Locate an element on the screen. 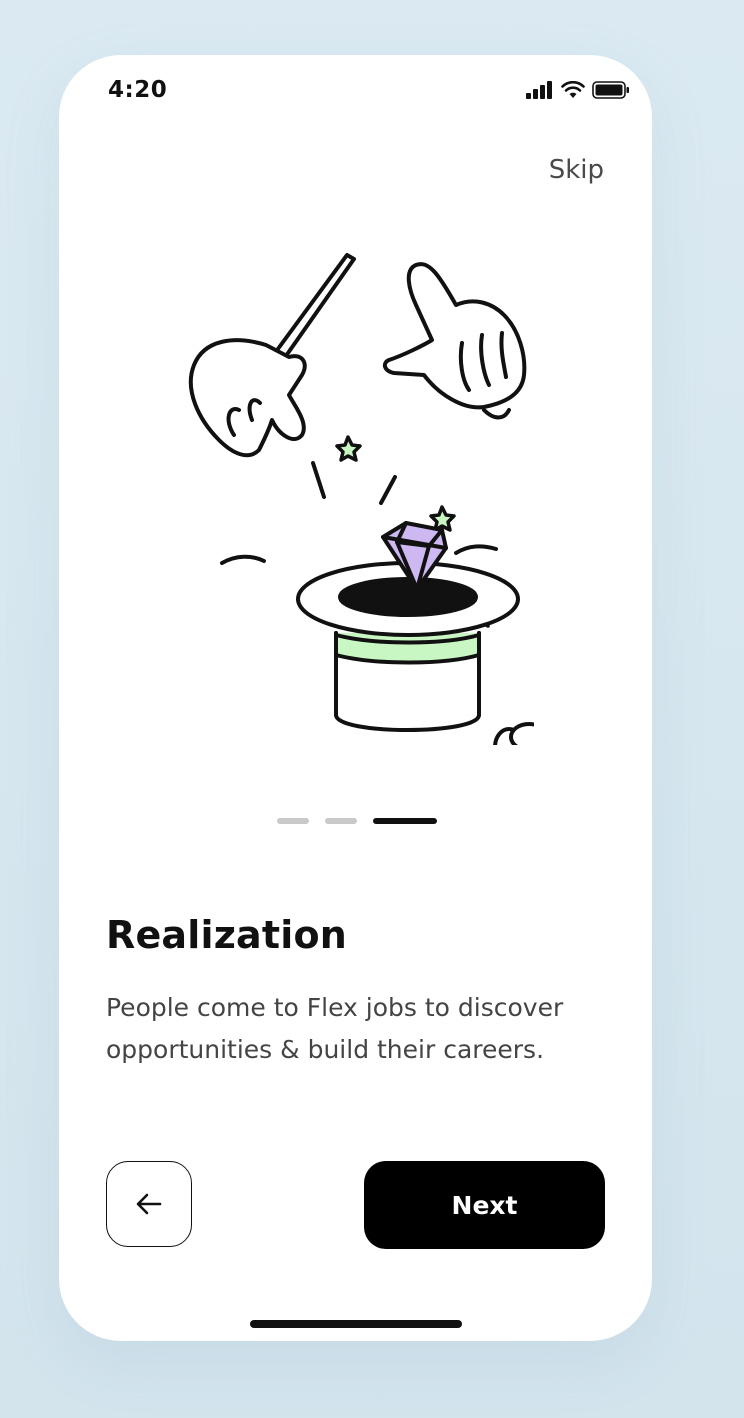 The image size is (744, 1418). pagination-dot-active is located at coordinates (405, 821).